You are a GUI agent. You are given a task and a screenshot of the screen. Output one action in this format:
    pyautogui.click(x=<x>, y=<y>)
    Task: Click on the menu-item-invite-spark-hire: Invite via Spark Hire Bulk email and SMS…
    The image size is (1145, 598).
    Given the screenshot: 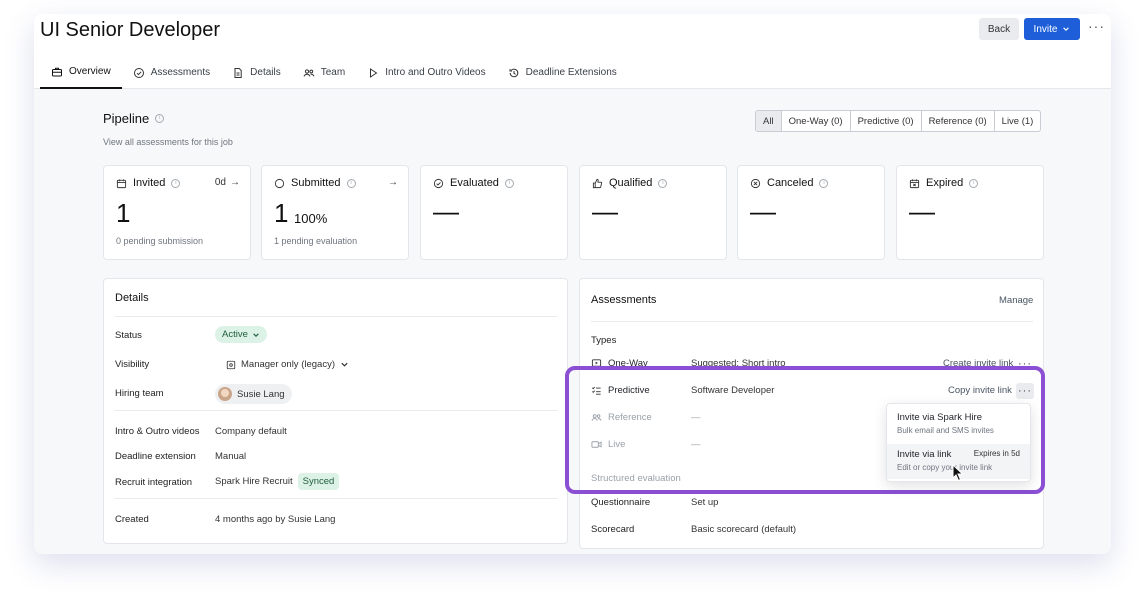 What is the action you would take?
    pyautogui.click(x=958, y=426)
    